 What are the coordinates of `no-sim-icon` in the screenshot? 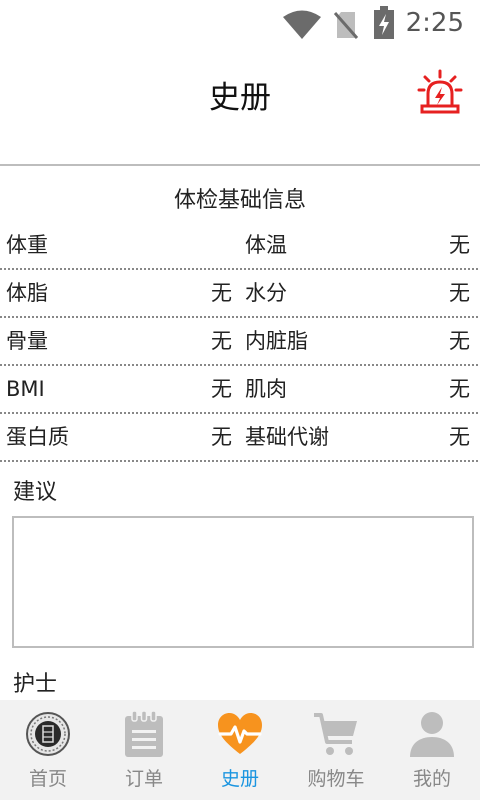 It's located at (346, 25).